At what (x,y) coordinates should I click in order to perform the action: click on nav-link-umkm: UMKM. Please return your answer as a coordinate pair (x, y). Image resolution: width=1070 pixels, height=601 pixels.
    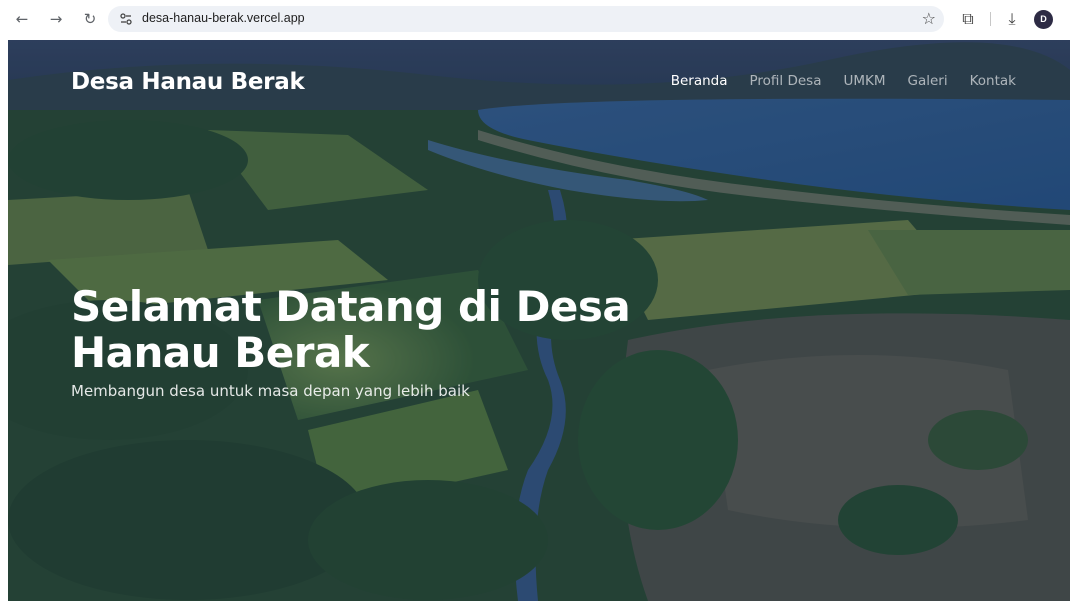
    Looking at the image, I should click on (864, 81).